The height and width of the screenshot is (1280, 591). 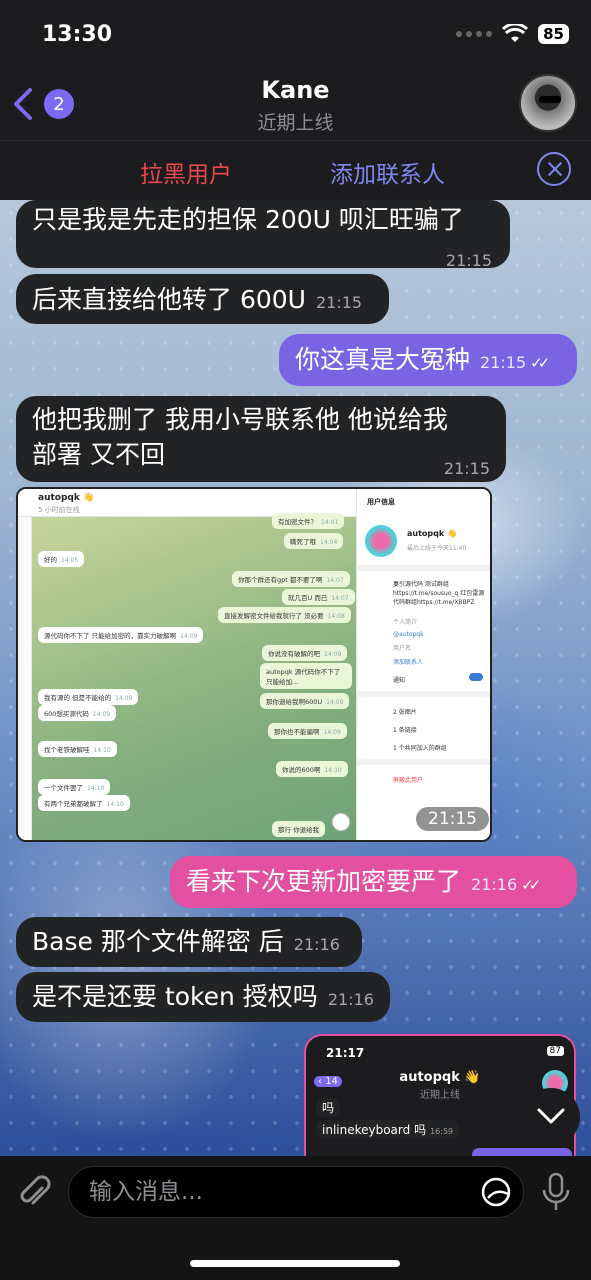 What do you see at coordinates (299, 829) in the screenshot?
I see `embedded-message: 那行 你退给我` at bounding box center [299, 829].